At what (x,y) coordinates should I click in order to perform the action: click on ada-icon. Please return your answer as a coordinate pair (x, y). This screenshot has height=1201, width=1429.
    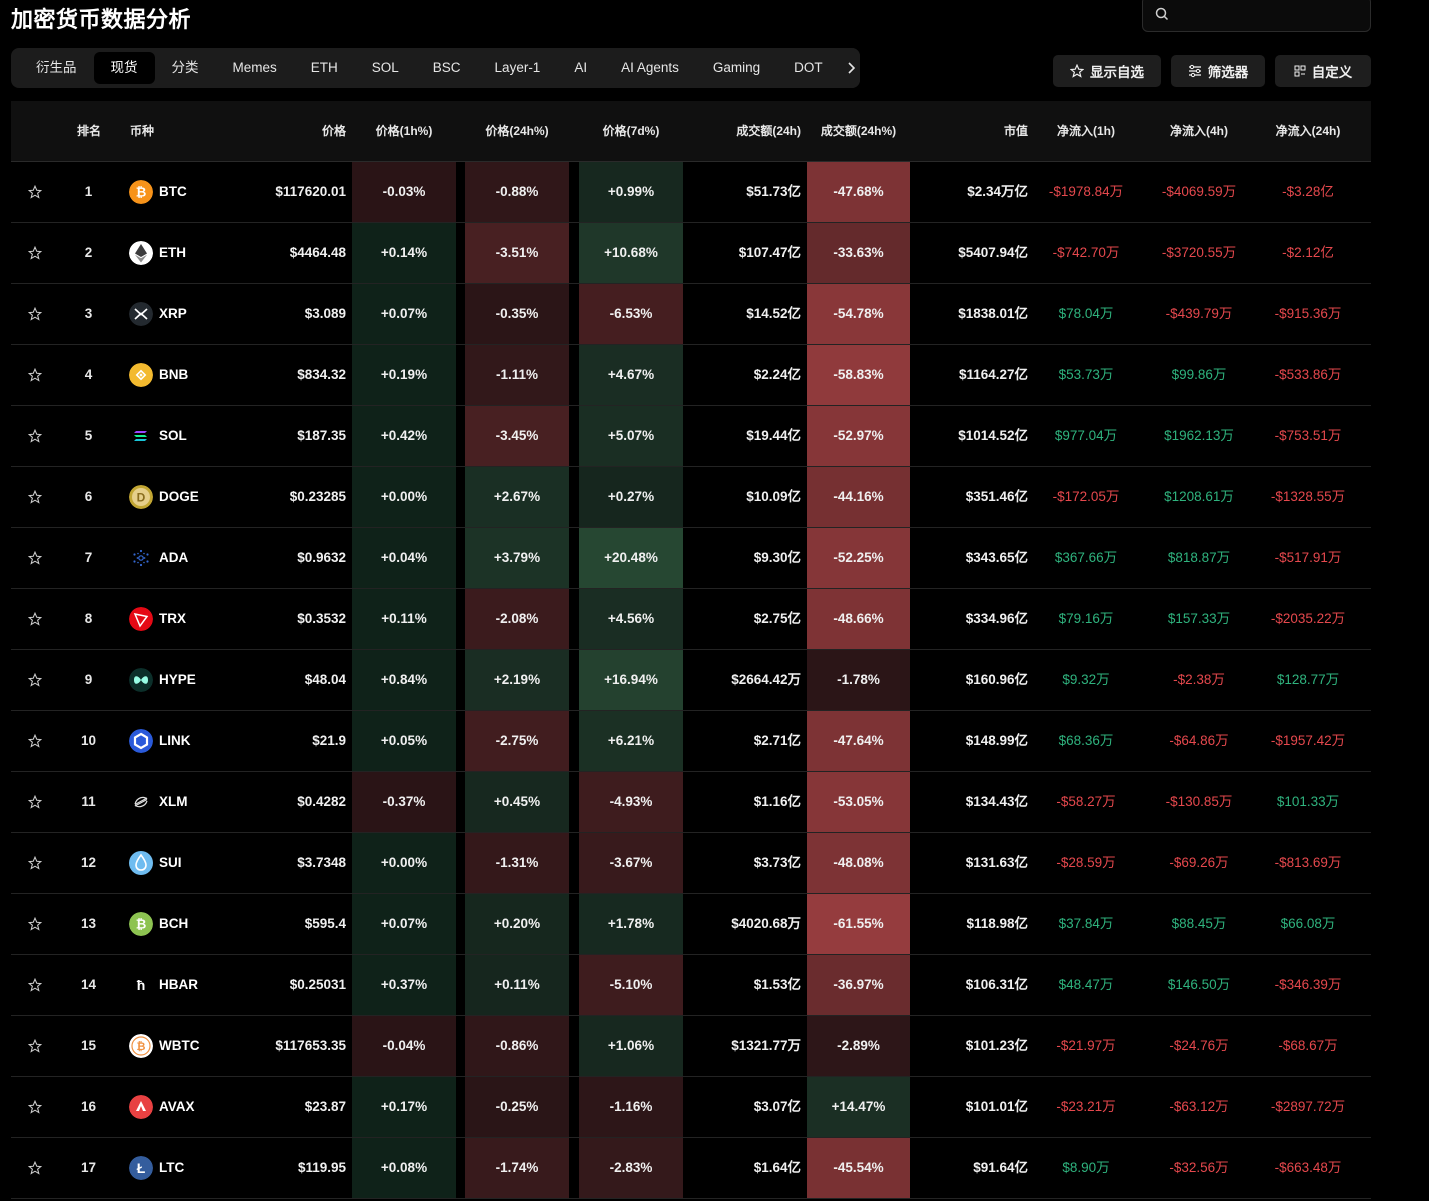
    Looking at the image, I should click on (141, 558).